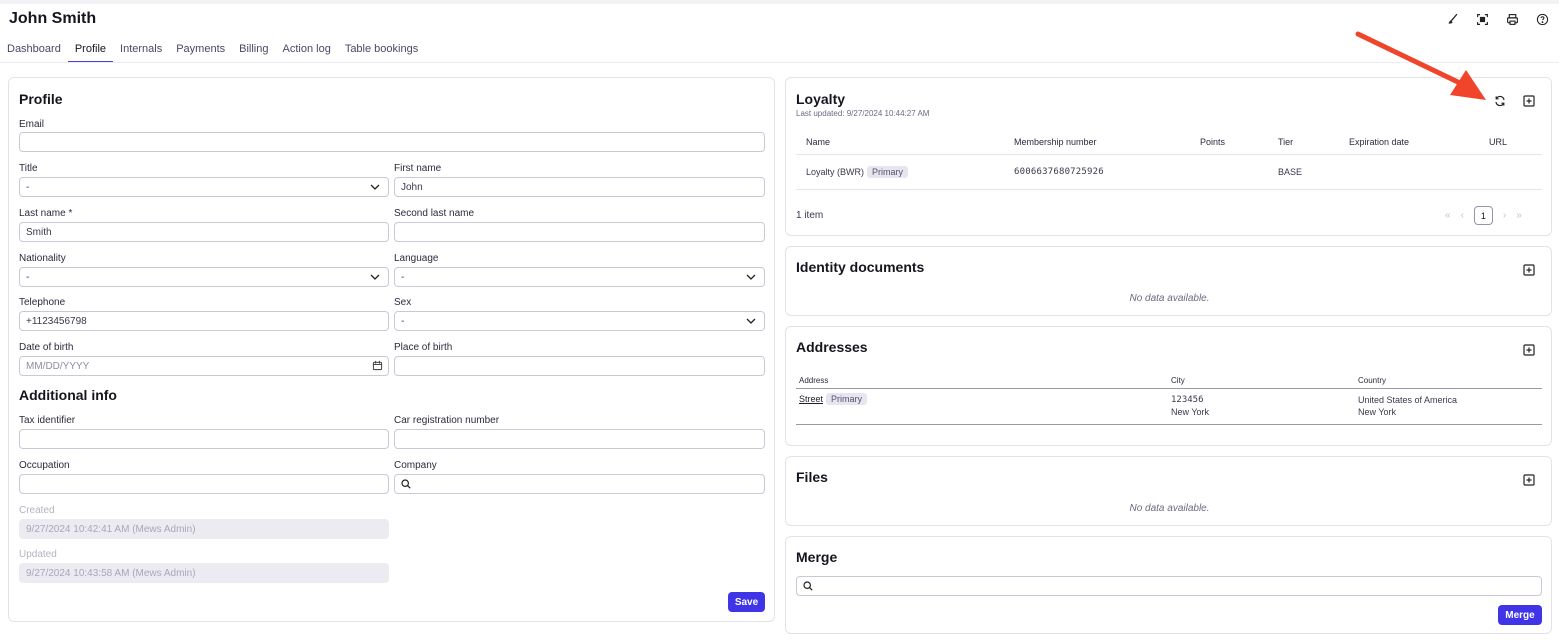 This screenshot has width=1559, height=641. I want to click on tab-payments: Payments, so click(200, 51).